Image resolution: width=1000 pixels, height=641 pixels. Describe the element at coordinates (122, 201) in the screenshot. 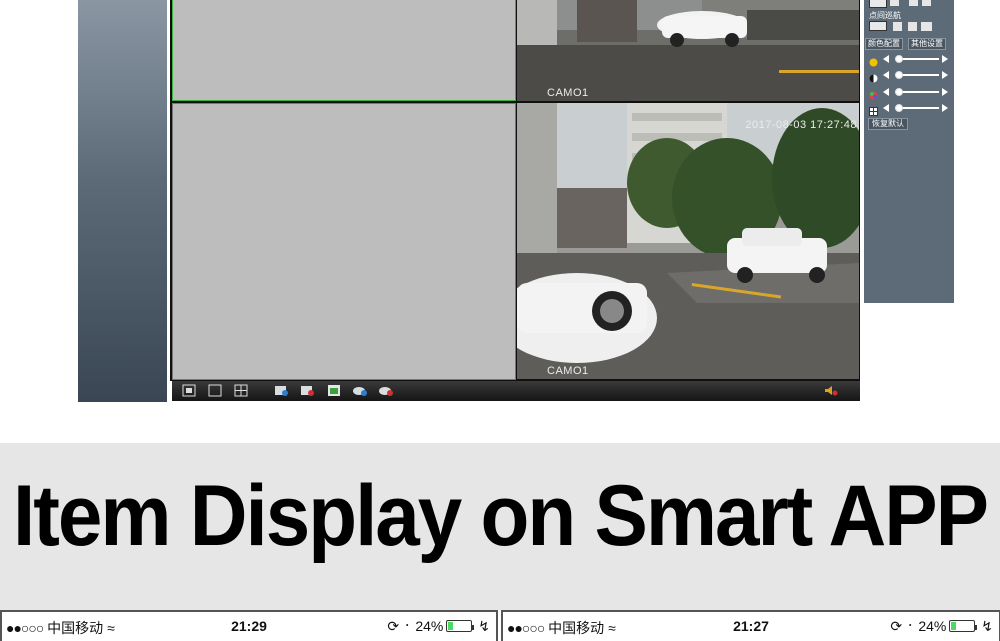

I see `left-sidebar` at that location.